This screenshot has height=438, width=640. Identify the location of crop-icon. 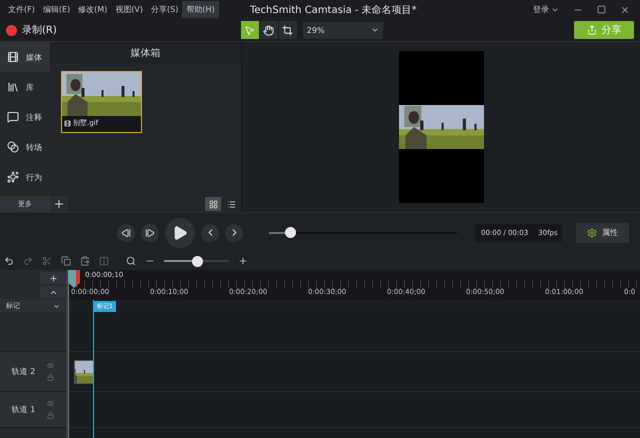
(288, 30).